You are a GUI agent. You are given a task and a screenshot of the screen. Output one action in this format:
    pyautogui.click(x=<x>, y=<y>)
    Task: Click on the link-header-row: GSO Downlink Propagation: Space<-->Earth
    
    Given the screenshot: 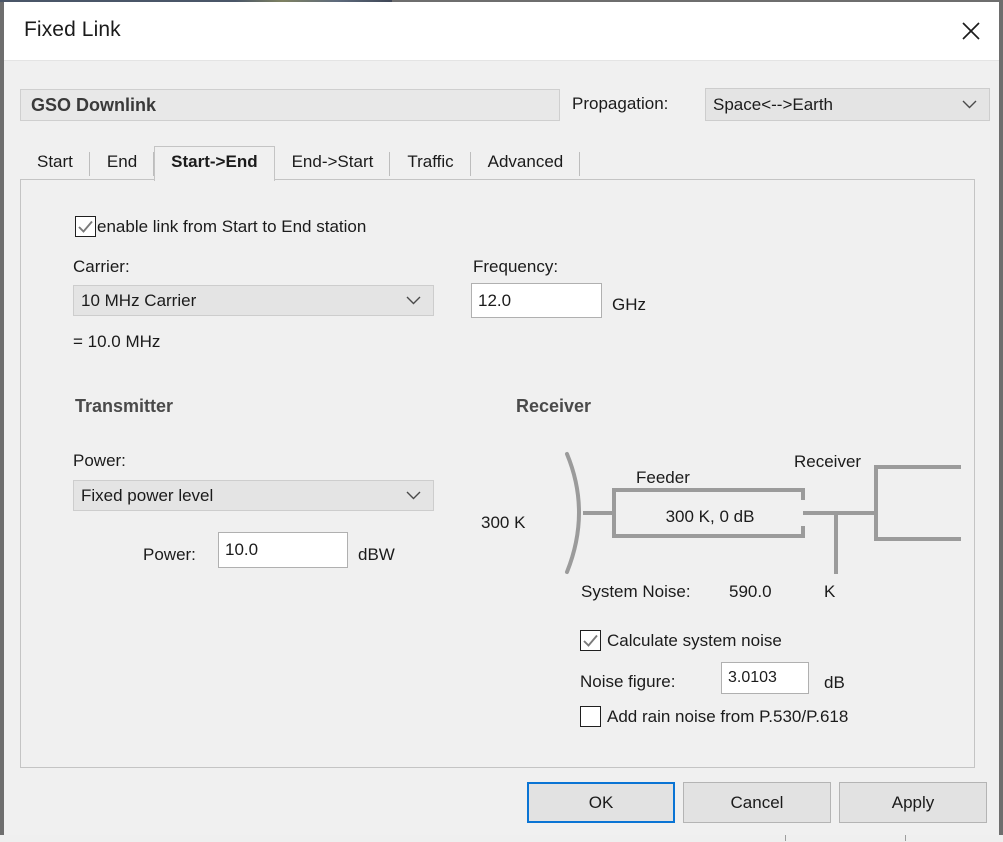 What is the action you would take?
    pyautogui.click(x=501, y=95)
    